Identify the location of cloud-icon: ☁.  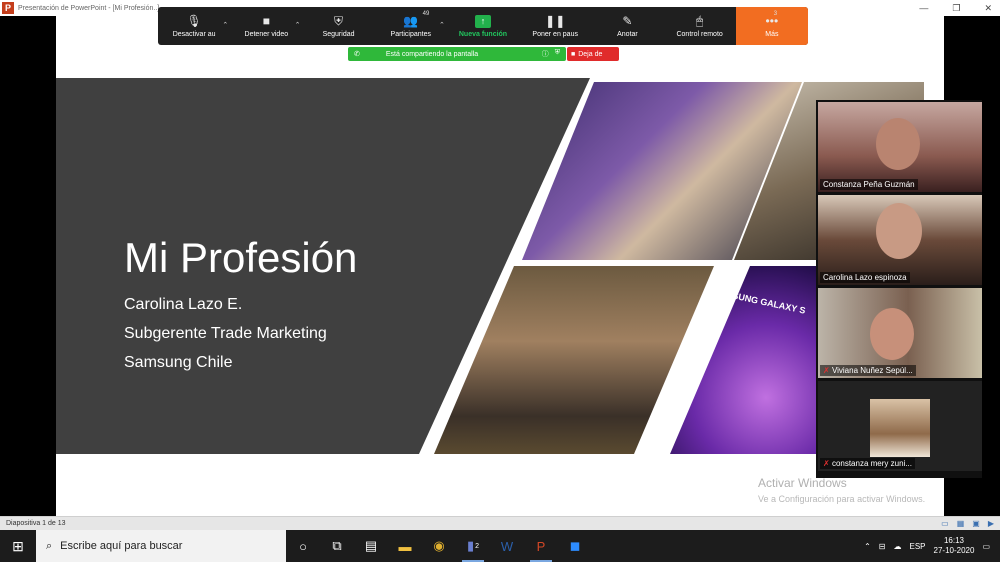
(898, 546).